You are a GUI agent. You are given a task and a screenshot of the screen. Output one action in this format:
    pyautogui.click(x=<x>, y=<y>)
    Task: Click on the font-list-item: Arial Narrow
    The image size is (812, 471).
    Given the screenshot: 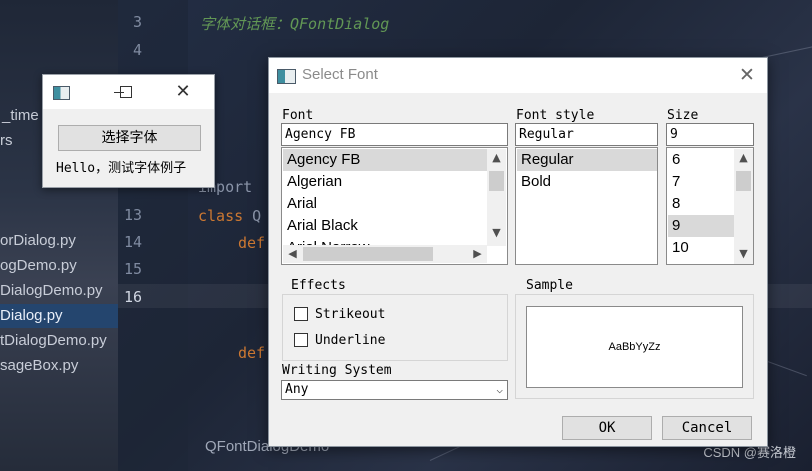 What is the action you would take?
    pyautogui.click(x=385, y=241)
    